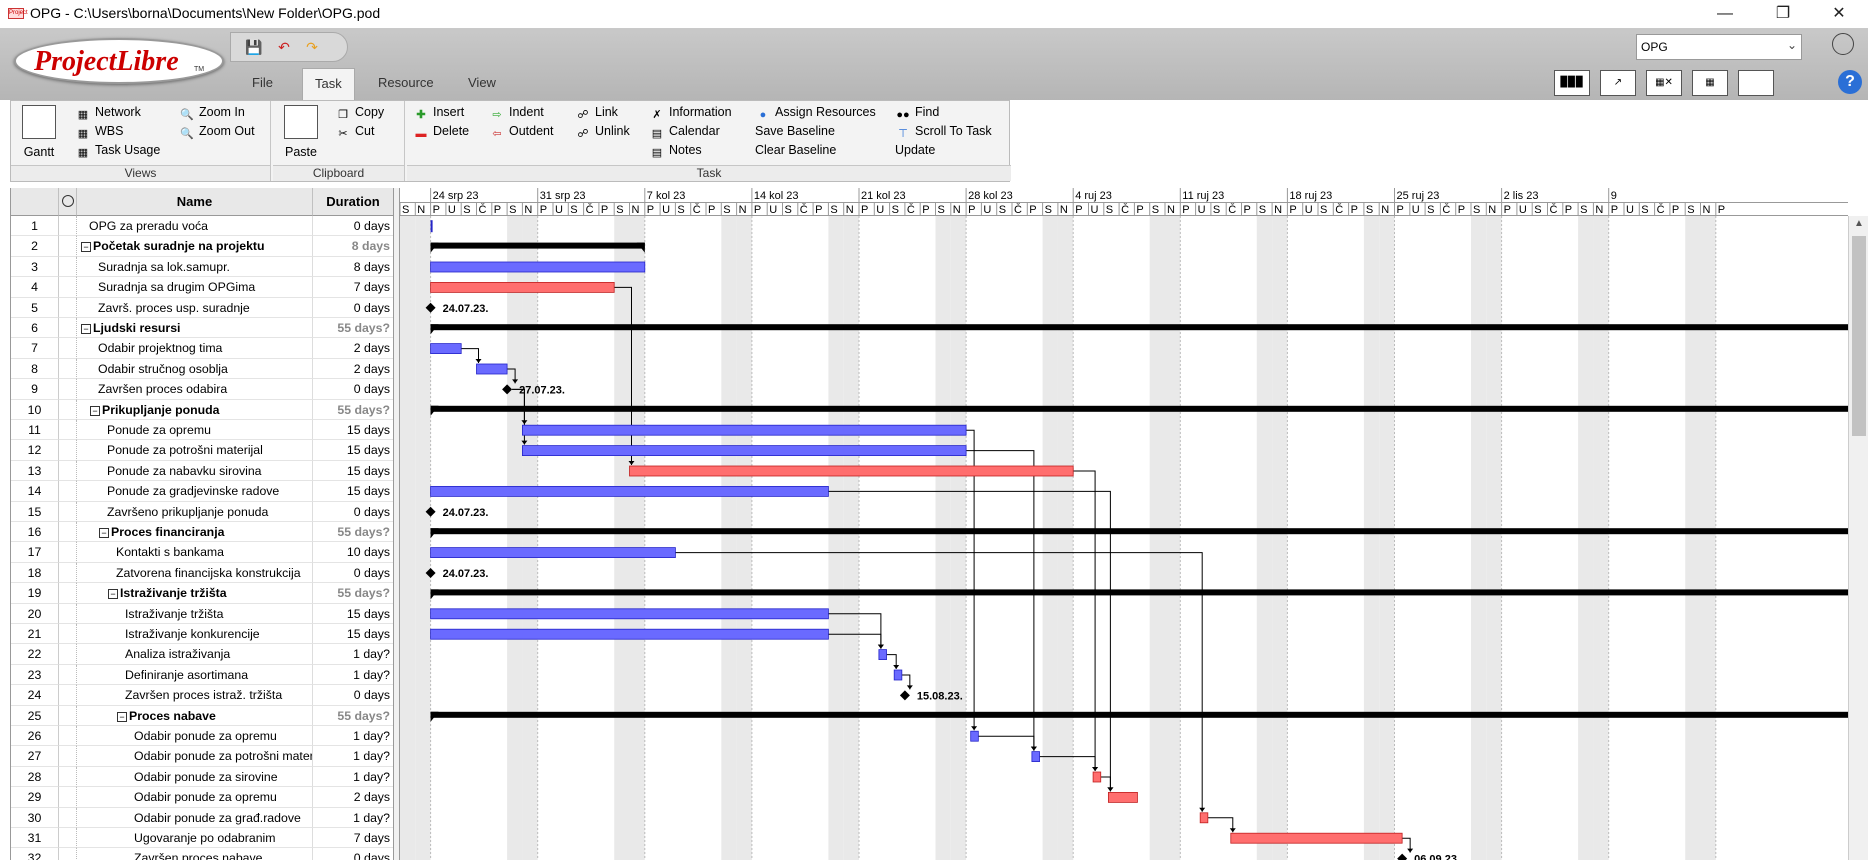 The height and width of the screenshot is (860, 1868). What do you see at coordinates (99, 131) in the screenshot?
I see `wbs-button: ▦ WBS` at bounding box center [99, 131].